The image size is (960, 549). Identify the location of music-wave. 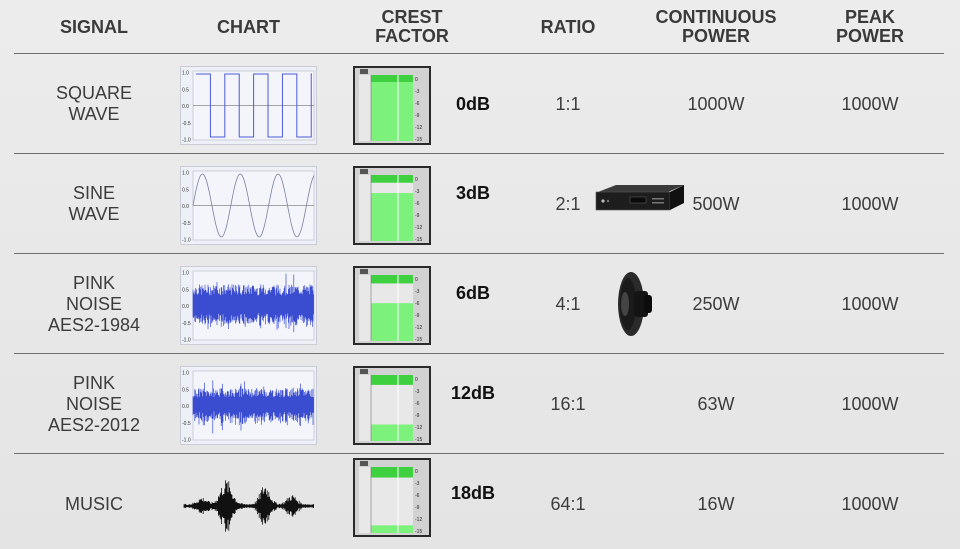
(248, 506).